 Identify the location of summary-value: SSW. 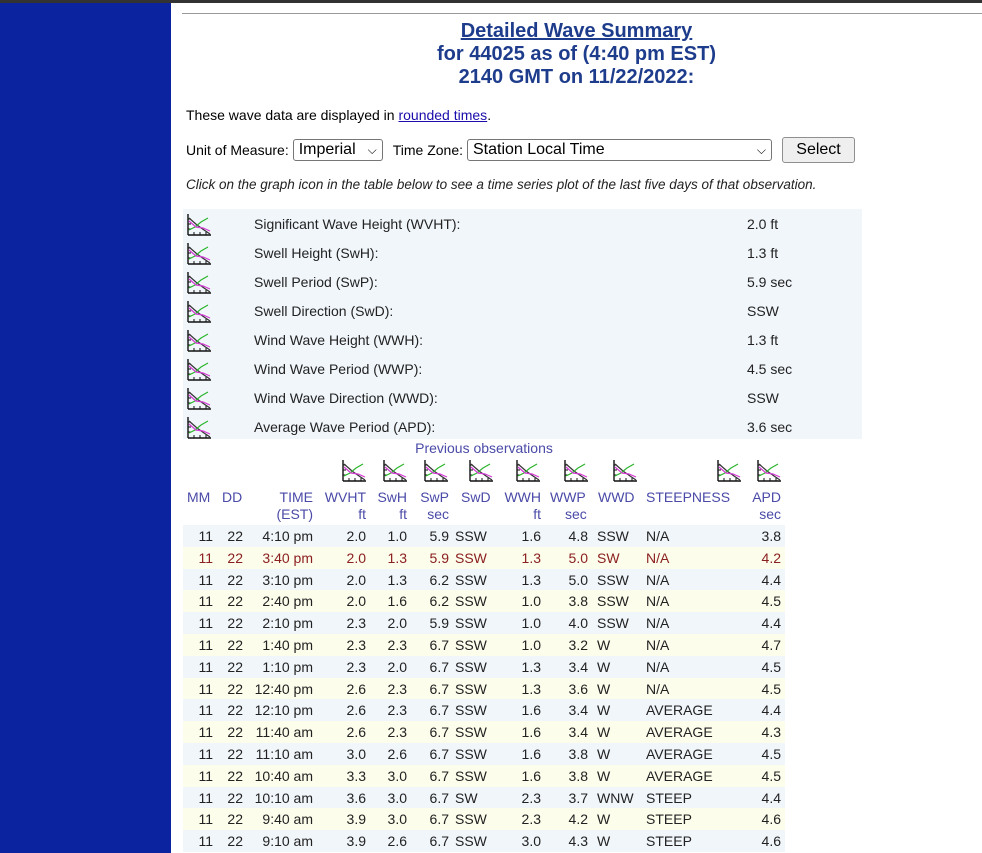
(763, 311).